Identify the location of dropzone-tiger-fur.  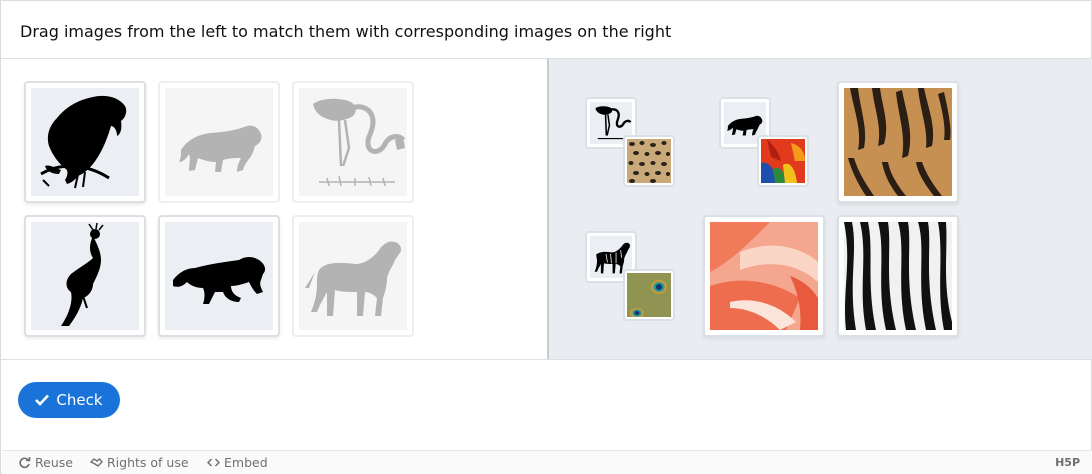
(898, 142).